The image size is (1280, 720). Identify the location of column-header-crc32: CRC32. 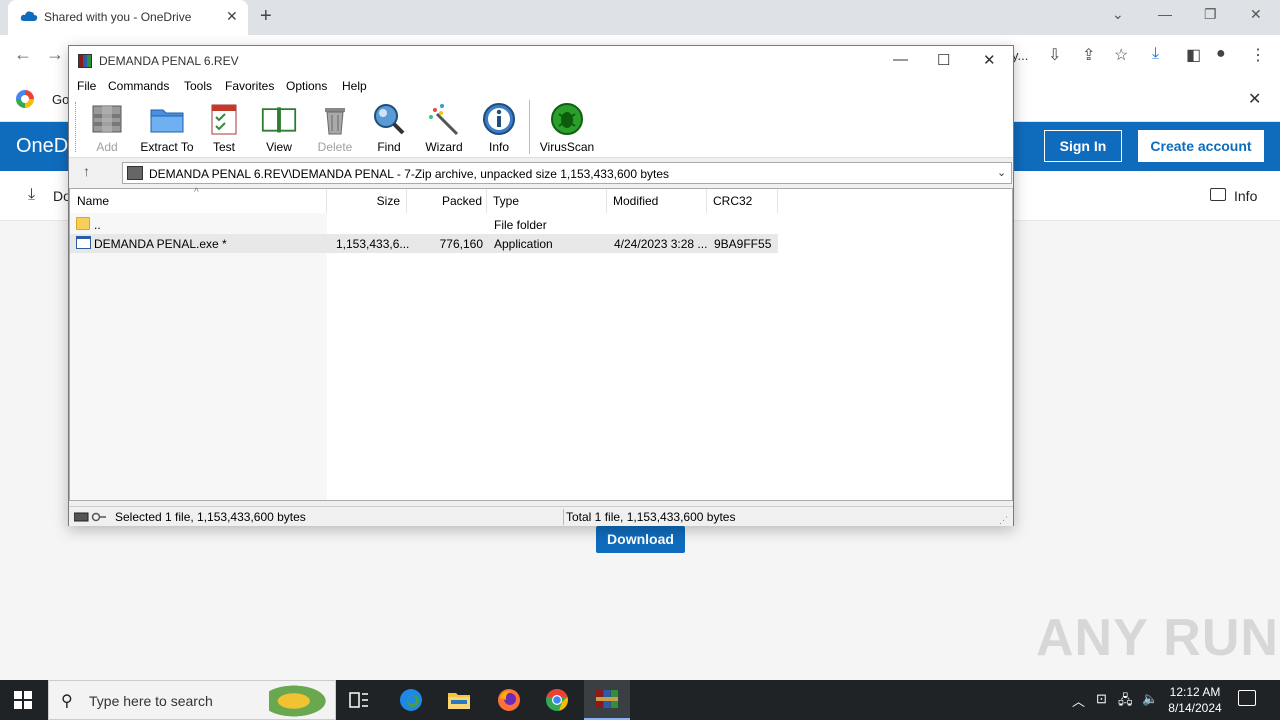
(742, 201).